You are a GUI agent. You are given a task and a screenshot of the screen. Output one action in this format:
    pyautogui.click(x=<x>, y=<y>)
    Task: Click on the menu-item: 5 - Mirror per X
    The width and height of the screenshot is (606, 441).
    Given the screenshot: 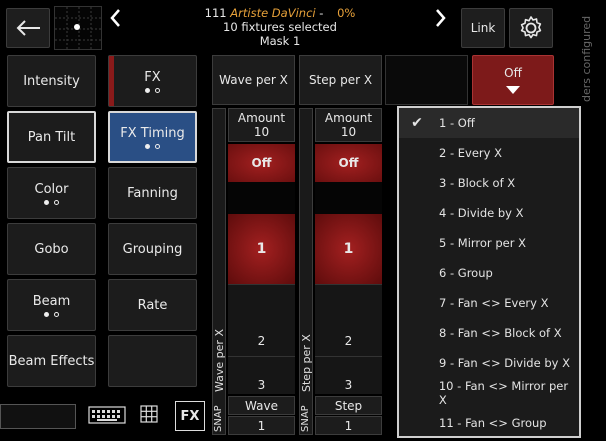 What is the action you would take?
    pyautogui.click(x=489, y=243)
    